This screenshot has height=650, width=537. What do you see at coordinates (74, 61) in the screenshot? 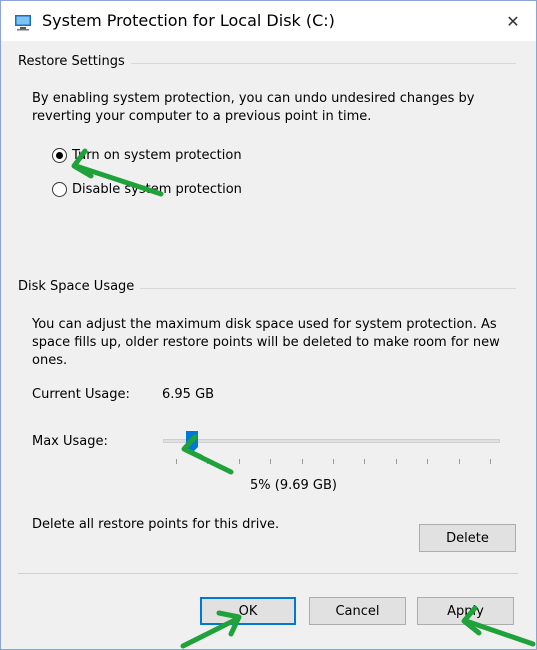
I see `restore-settings-label: Restore Settings` at bounding box center [74, 61].